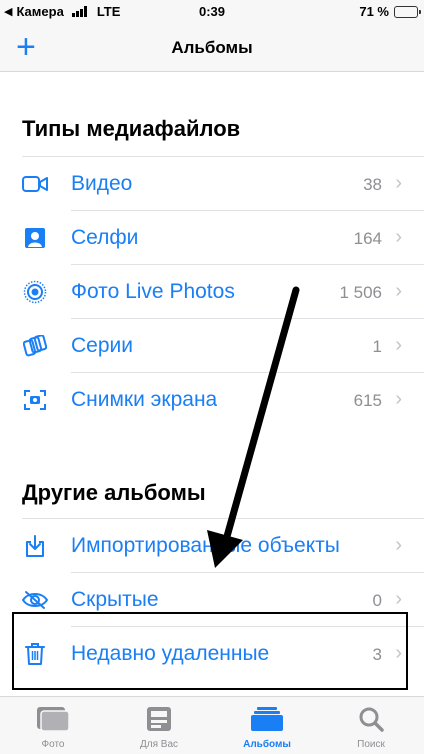 Image resolution: width=424 pixels, height=754 pixels. I want to click on tab-for-you: Для Вас, so click(159, 726).